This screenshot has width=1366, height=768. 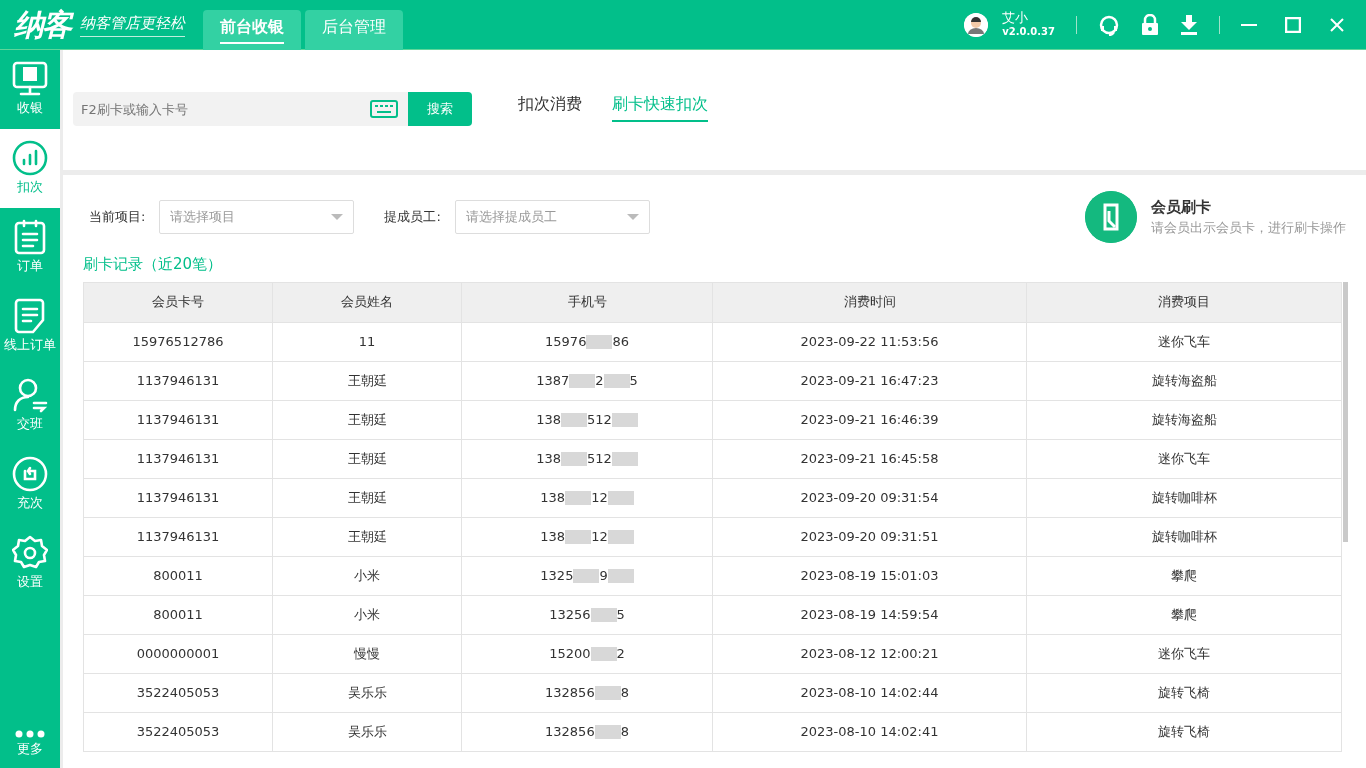 I want to click on prompt-title: 会员刷卡, so click(x=1181, y=208).